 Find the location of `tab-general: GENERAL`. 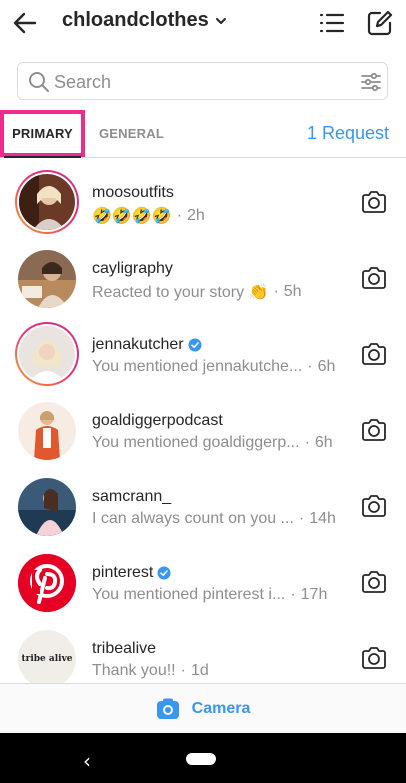

tab-general: GENERAL is located at coordinates (131, 133).